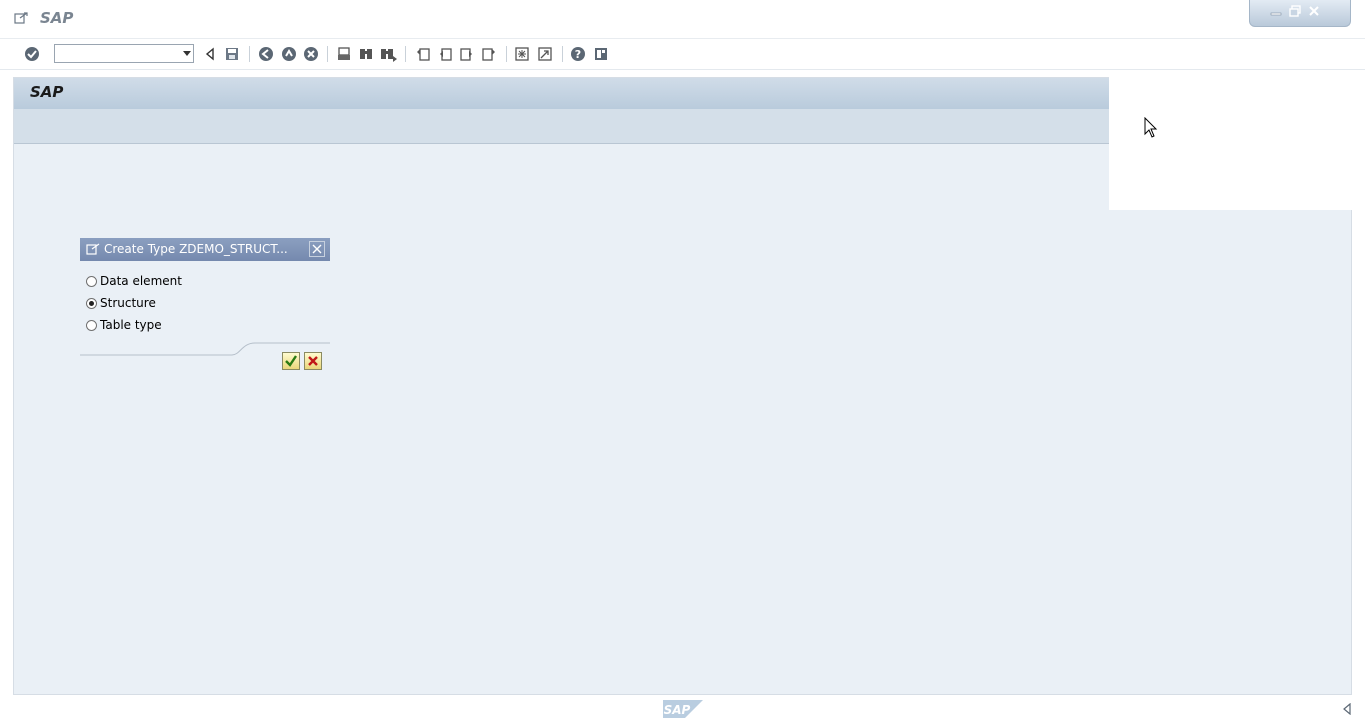 The image size is (1365, 723). I want to click on status-collapse-icon, so click(1347, 709).